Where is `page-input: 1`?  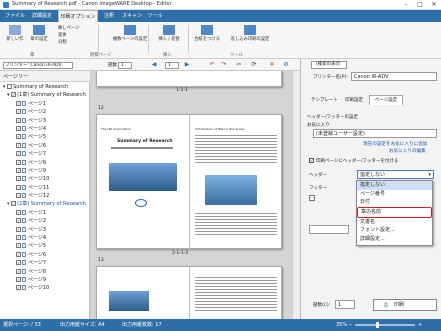 page-input: 1 is located at coordinates (172, 65).